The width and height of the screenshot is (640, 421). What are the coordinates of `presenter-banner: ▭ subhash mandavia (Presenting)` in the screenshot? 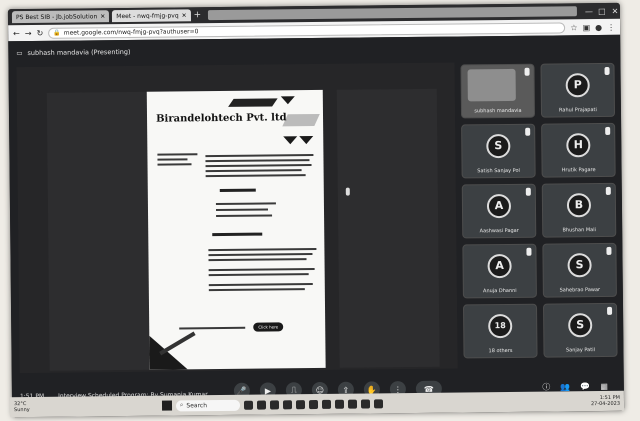 It's located at (73, 52).